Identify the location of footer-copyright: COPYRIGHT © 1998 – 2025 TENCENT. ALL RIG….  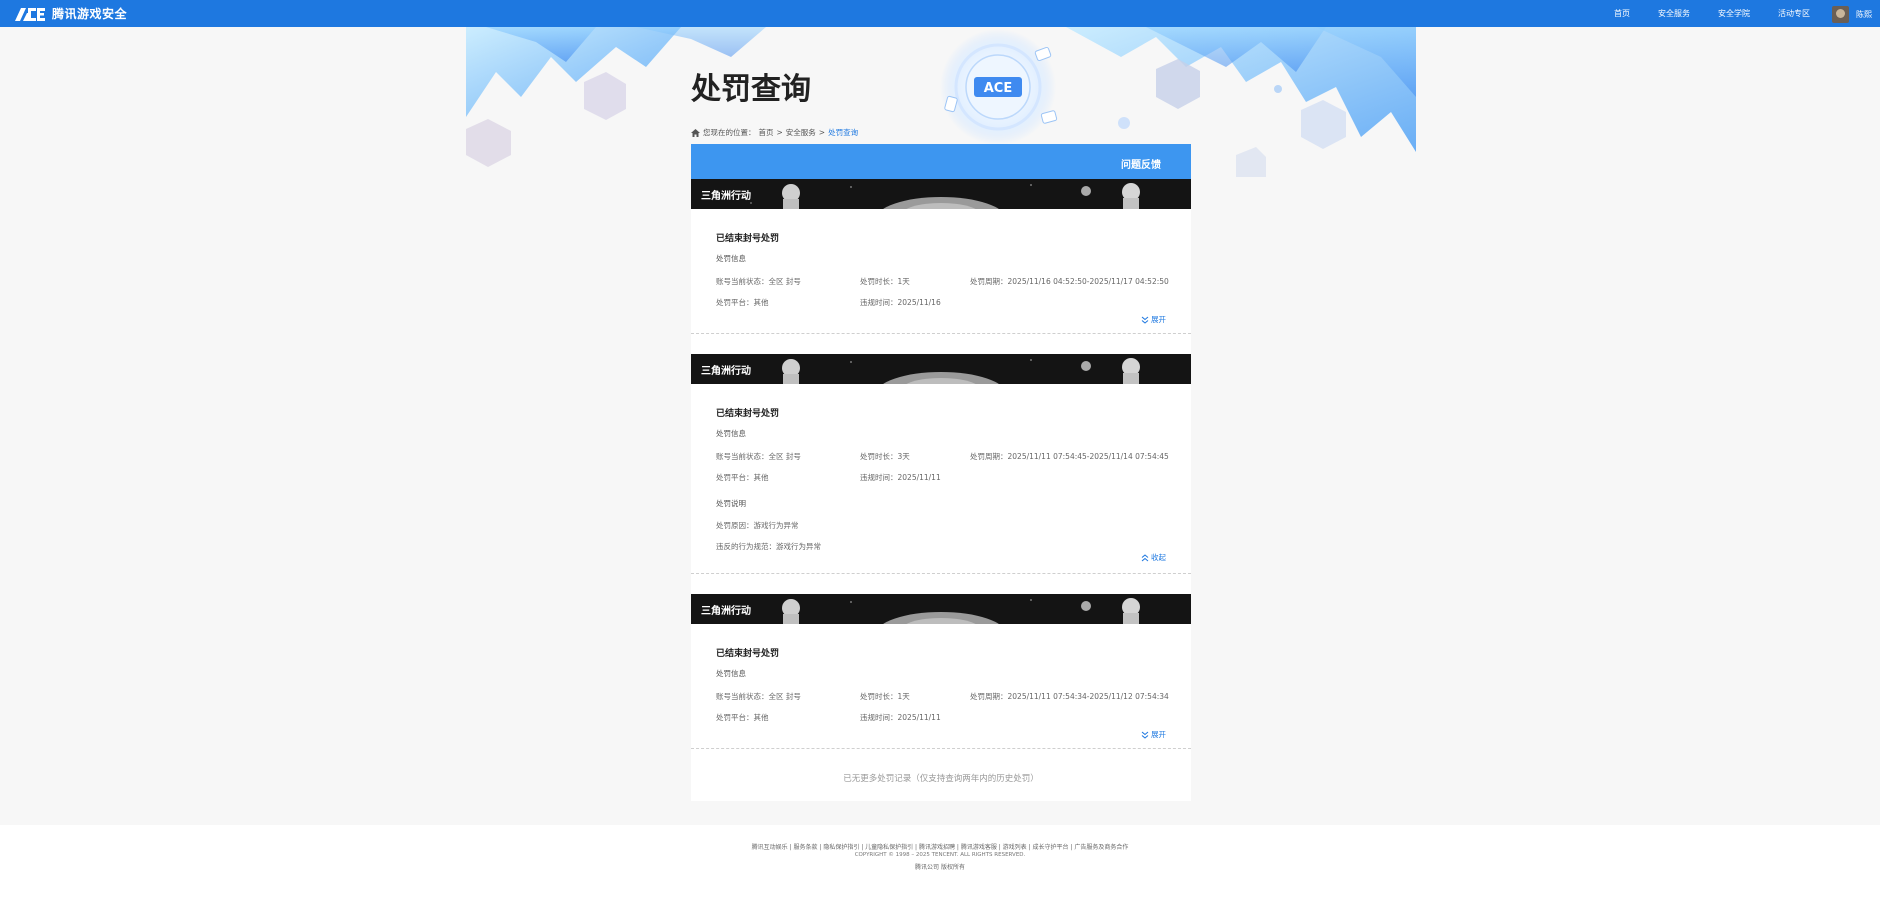
(940, 855).